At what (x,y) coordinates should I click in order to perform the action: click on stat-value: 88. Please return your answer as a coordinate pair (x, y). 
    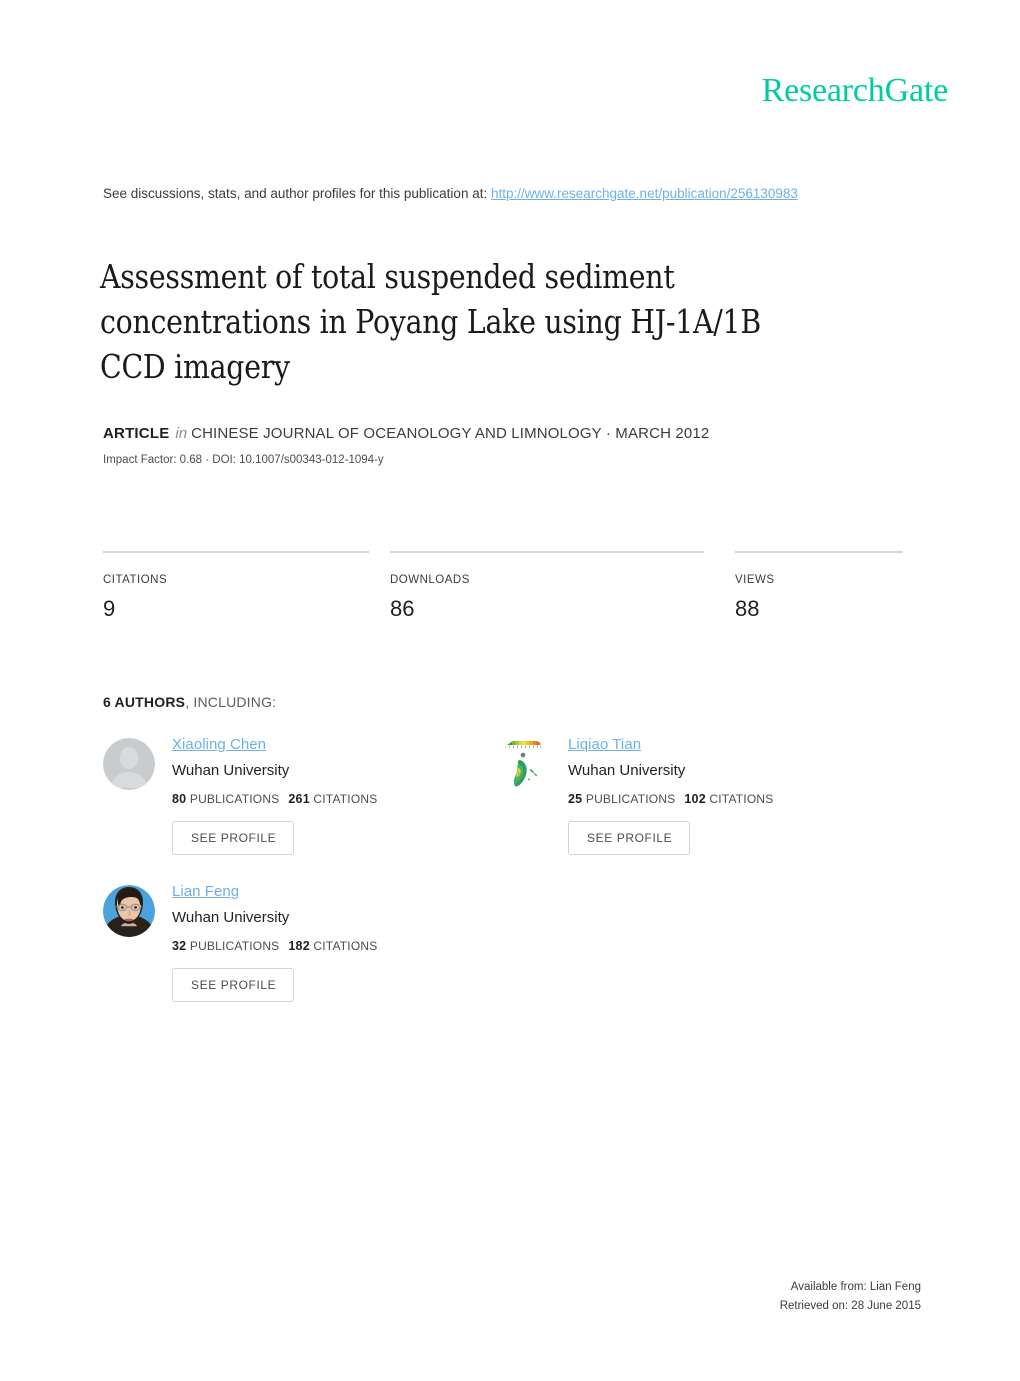
    Looking at the image, I should click on (747, 608).